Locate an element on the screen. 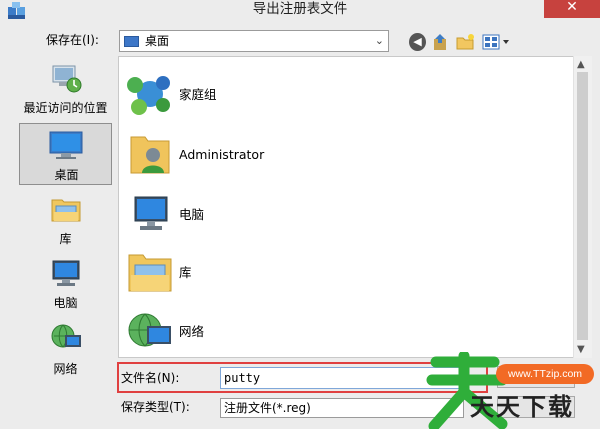 This screenshot has width=600, height=429. location-value: 桌面 is located at coordinates (157, 41).